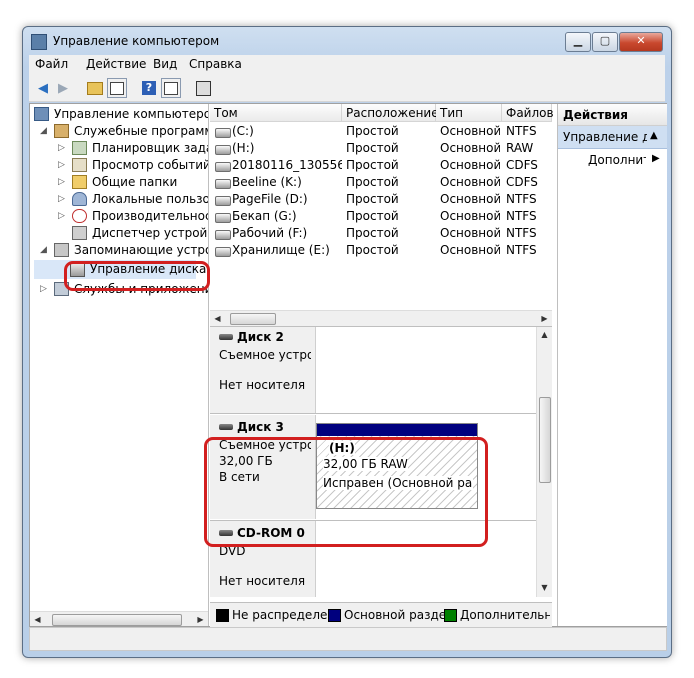  What do you see at coordinates (381, 233) in the screenshot?
I see `volume-row: Рабочий (F:) Простой Основной NTFS` at bounding box center [381, 233].